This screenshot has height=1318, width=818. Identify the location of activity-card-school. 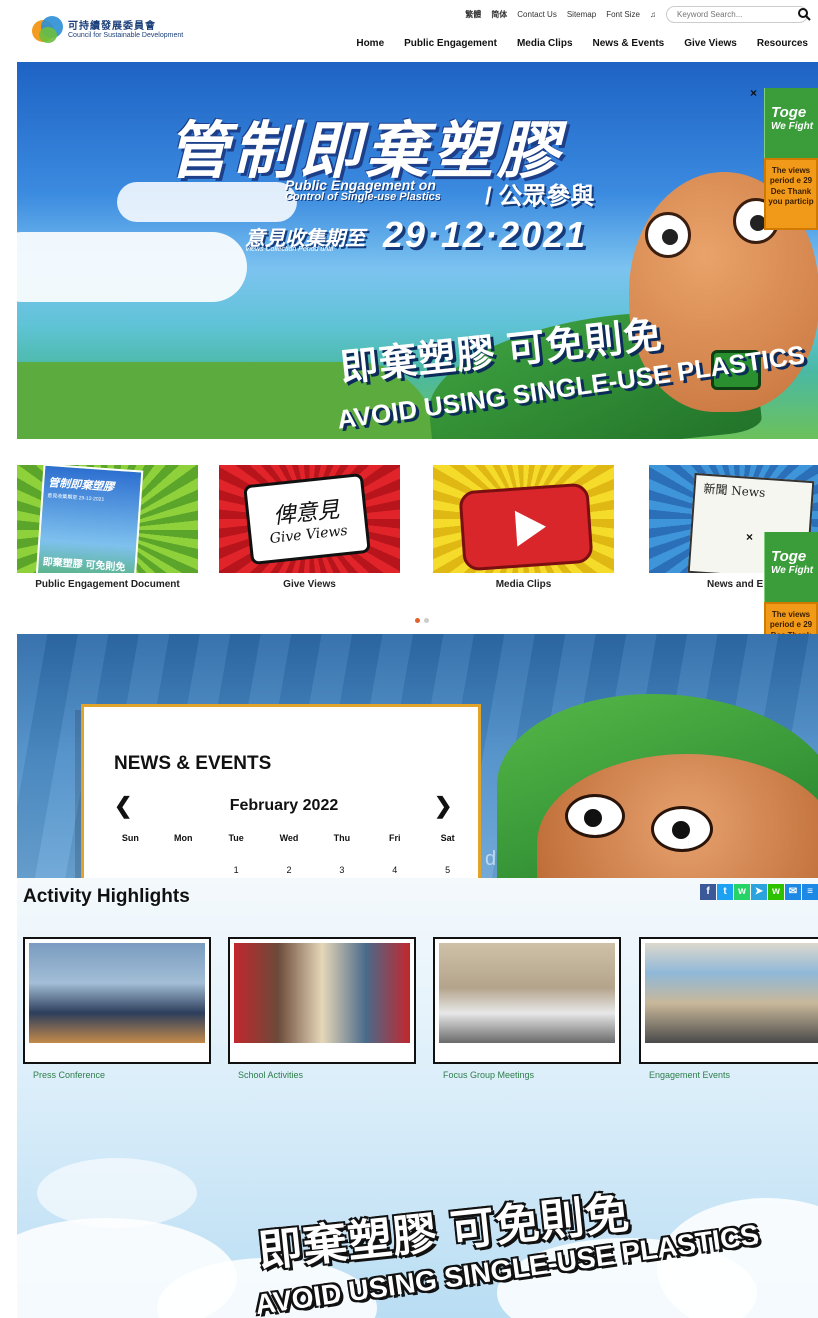
(322, 1000).